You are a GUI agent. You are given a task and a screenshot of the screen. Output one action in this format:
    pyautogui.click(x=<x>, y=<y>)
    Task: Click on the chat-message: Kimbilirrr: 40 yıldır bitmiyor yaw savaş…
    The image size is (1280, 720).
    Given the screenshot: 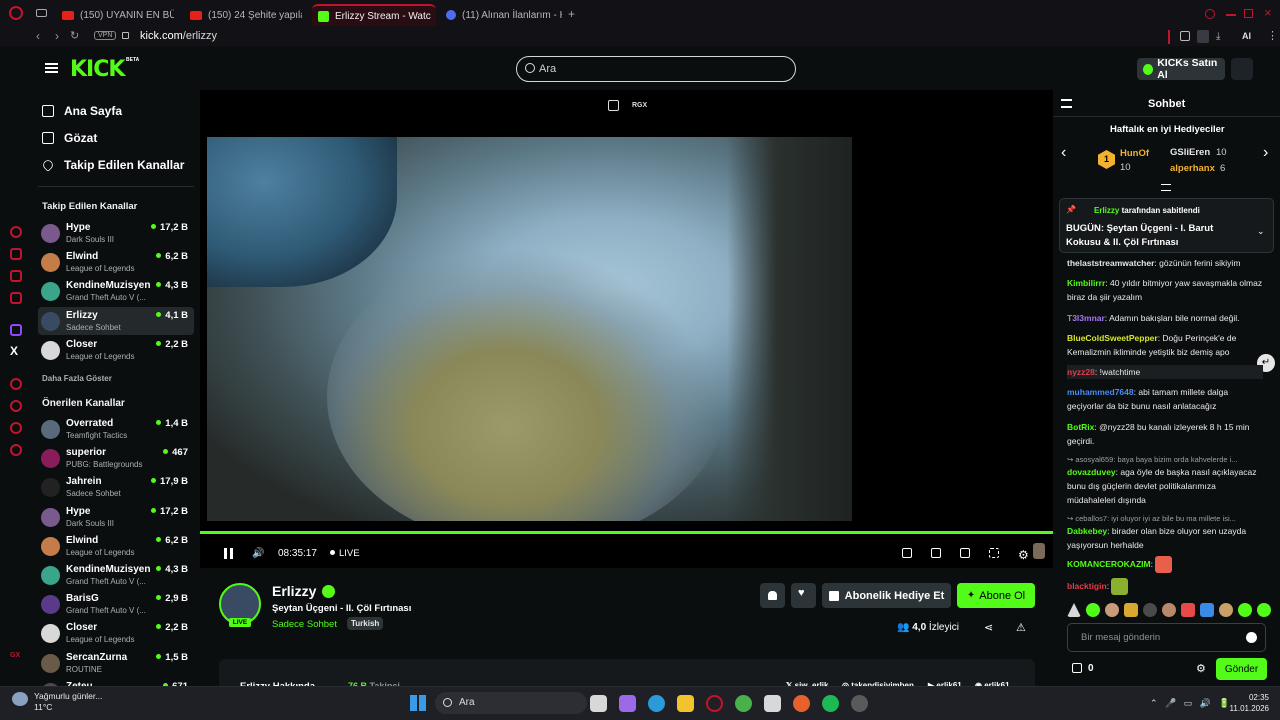 What is the action you would take?
    pyautogui.click(x=1165, y=290)
    